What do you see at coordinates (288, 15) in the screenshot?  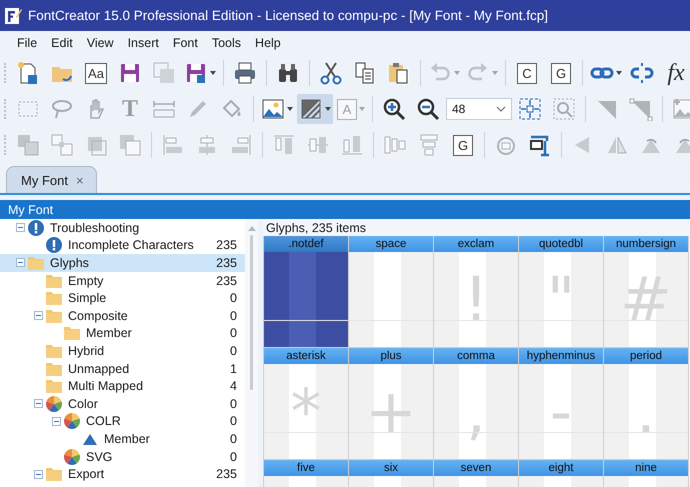 I see `window-title: FontCreator 15.0 Professional Edition - Licensed to compu-pc - [My Font - My Font.fcp]` at bounding box center [288, 15].